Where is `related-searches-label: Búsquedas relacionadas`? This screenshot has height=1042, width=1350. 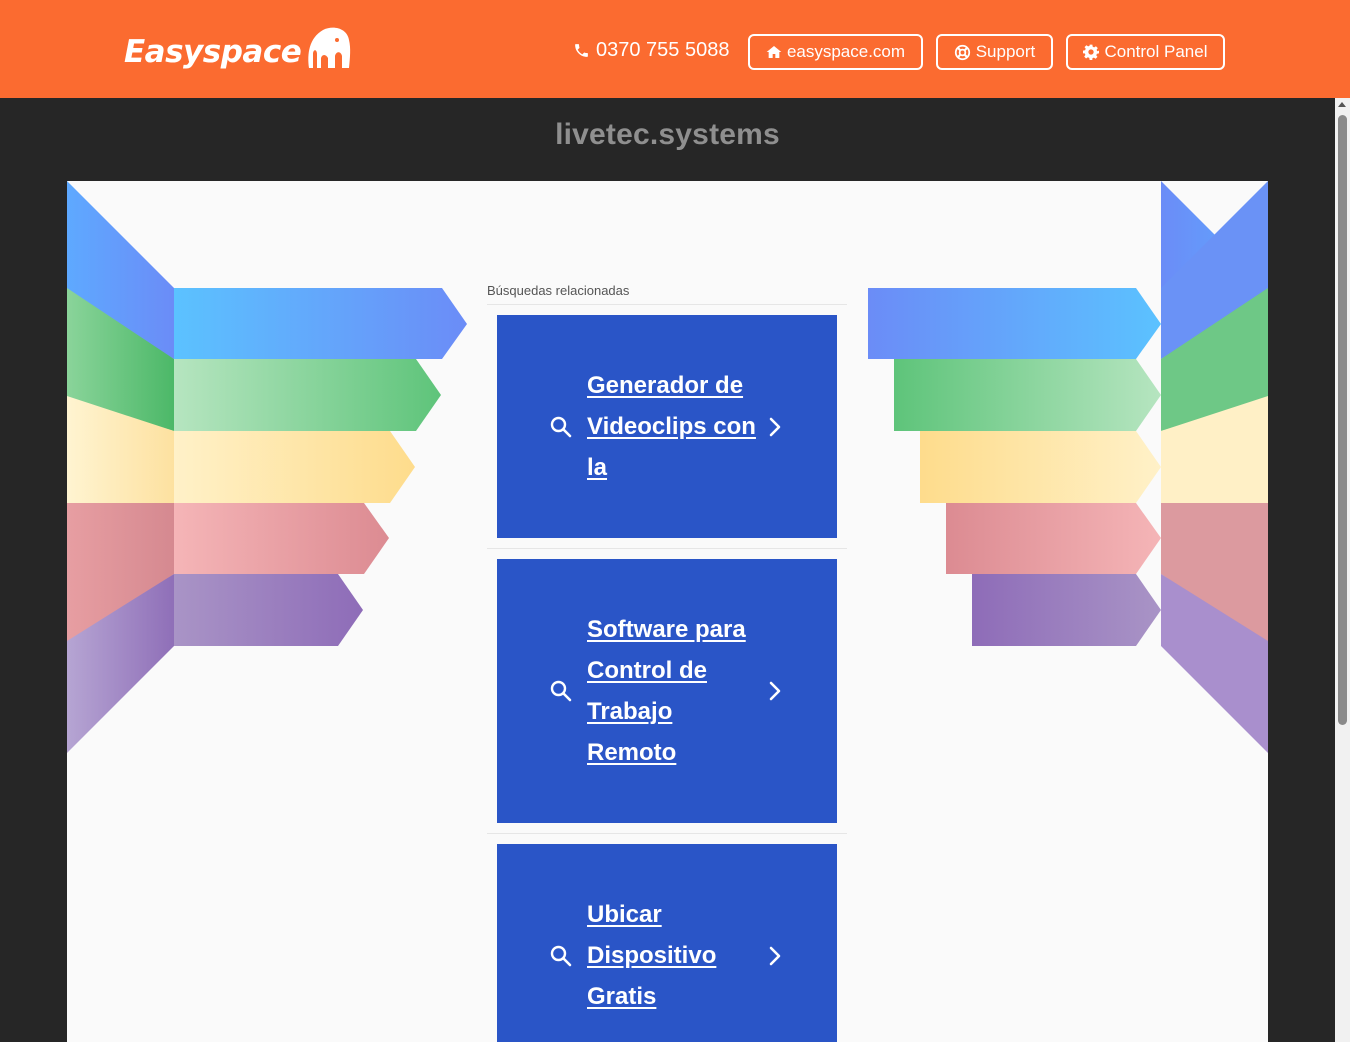
related-searches-label: Búsquedas relacionadas is located at coordinates (667, 294).